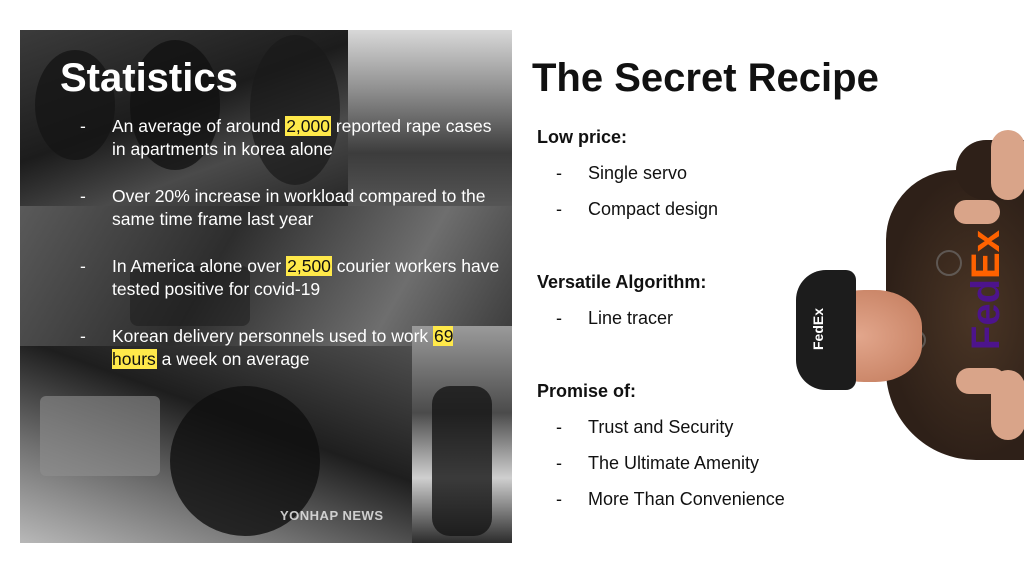 Image resolution: width=1024 pixels, height=576 pixels. What do you see at coordinates (986, 254) in the screenshot?
I see `logo-ex: Ex` at bounding box center [986, 254].